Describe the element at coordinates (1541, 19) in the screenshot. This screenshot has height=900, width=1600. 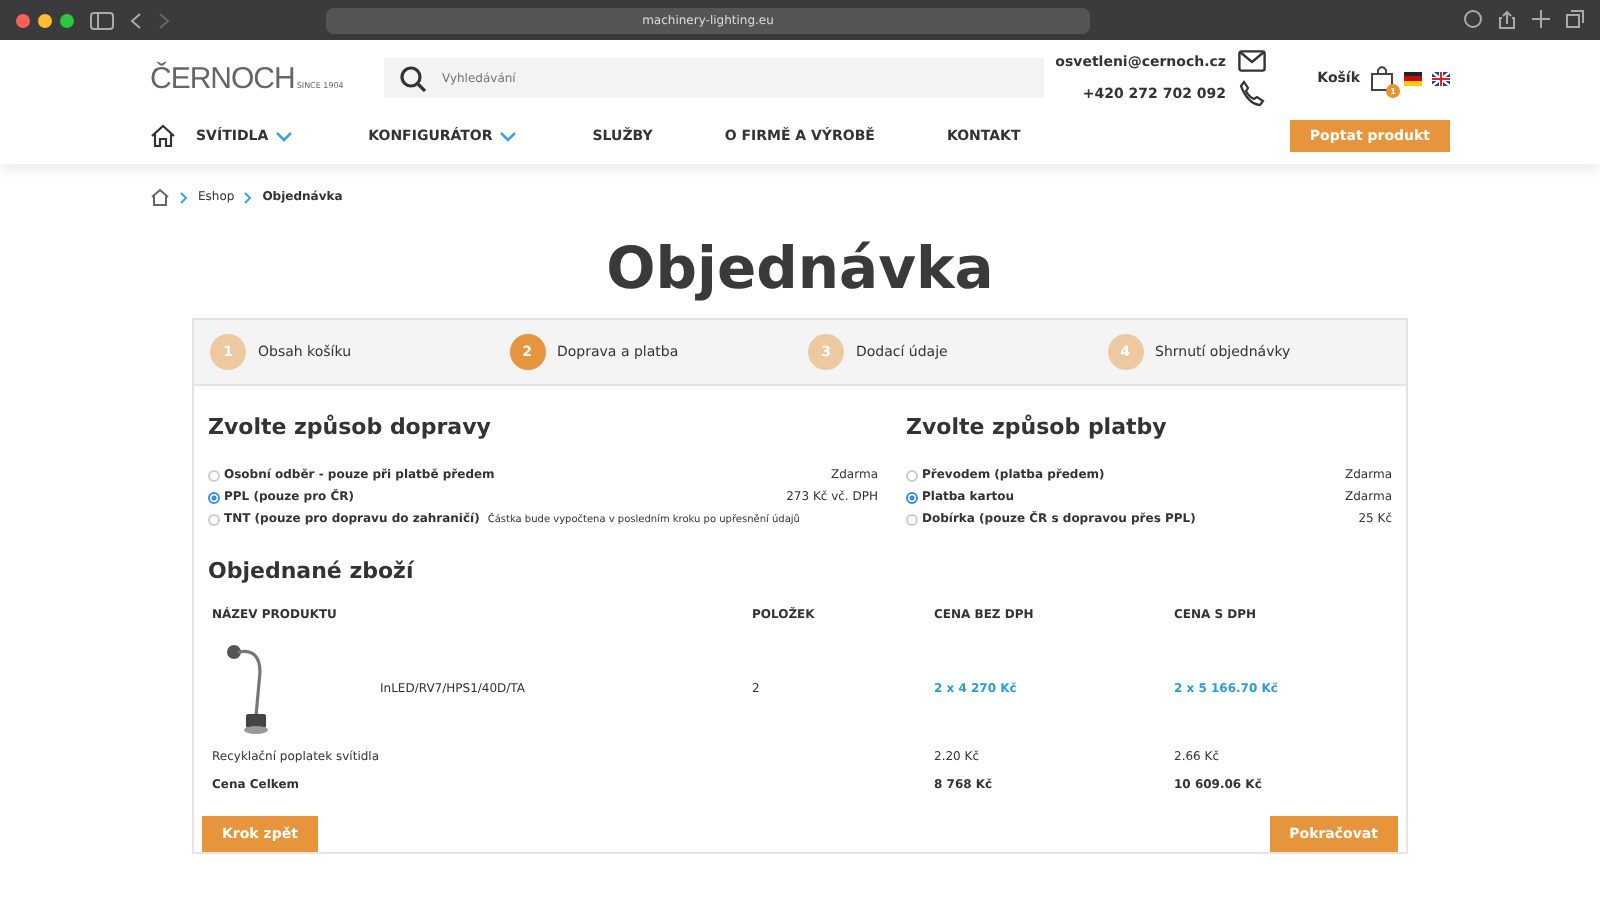
I see `plus-icon` at that location.